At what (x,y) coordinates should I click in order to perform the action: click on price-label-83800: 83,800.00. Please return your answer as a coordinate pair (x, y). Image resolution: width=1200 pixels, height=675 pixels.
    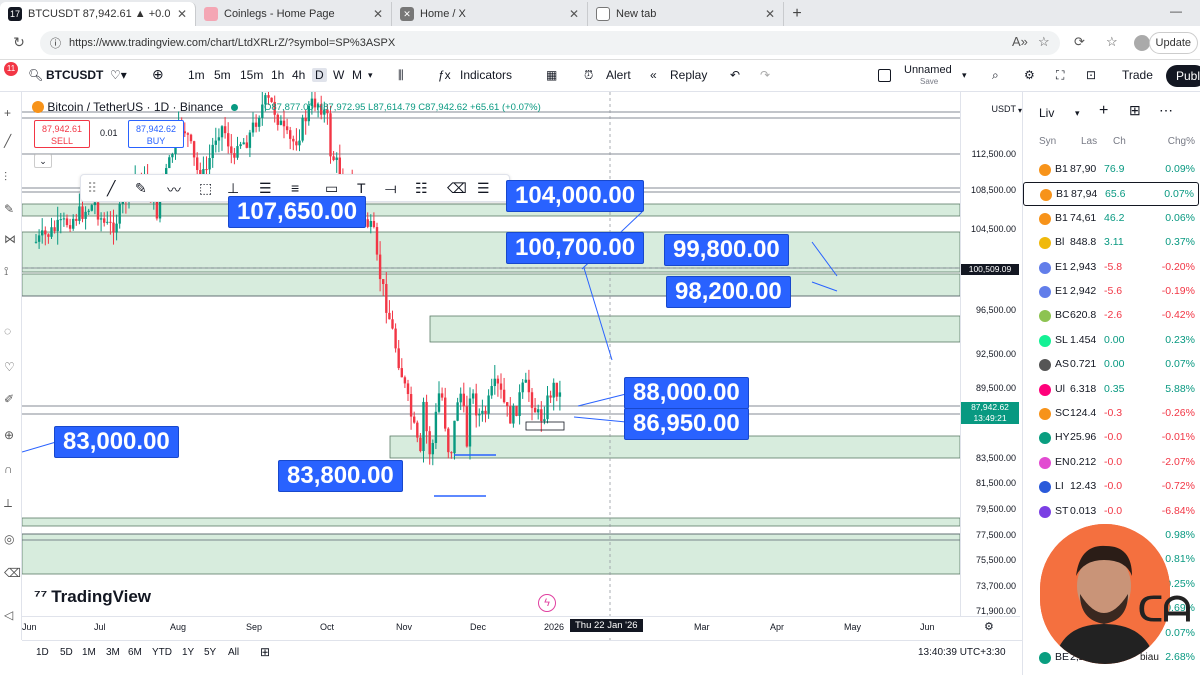
    Looking at the image, I should click on (340, 476).